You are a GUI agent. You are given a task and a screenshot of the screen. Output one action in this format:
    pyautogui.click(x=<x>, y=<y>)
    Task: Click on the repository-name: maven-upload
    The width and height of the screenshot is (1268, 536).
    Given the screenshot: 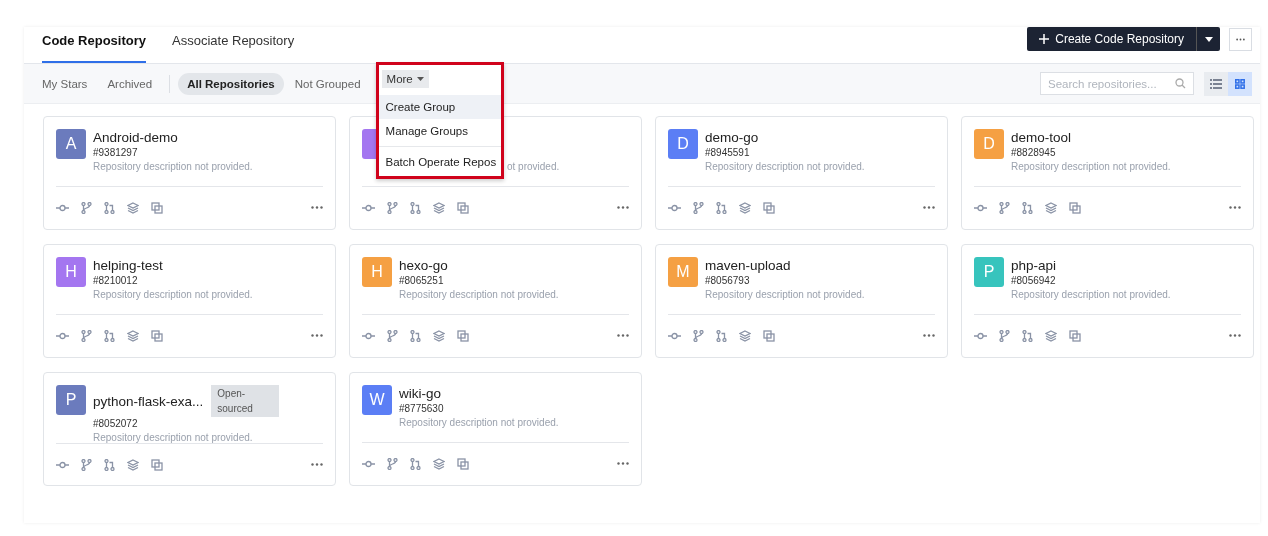 What is the action you would take?
    pyautogui.click(x=748, y=265)
    